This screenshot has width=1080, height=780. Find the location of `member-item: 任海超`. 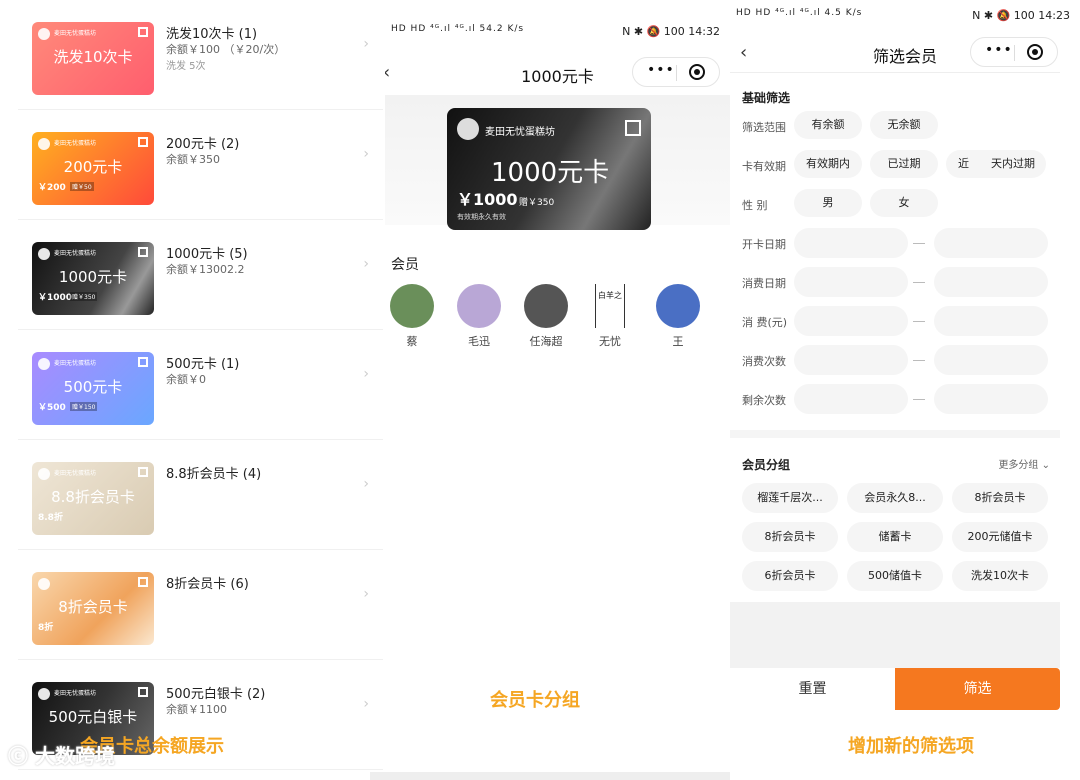

member-item: 任海超 is located at coordinates (546, 316).